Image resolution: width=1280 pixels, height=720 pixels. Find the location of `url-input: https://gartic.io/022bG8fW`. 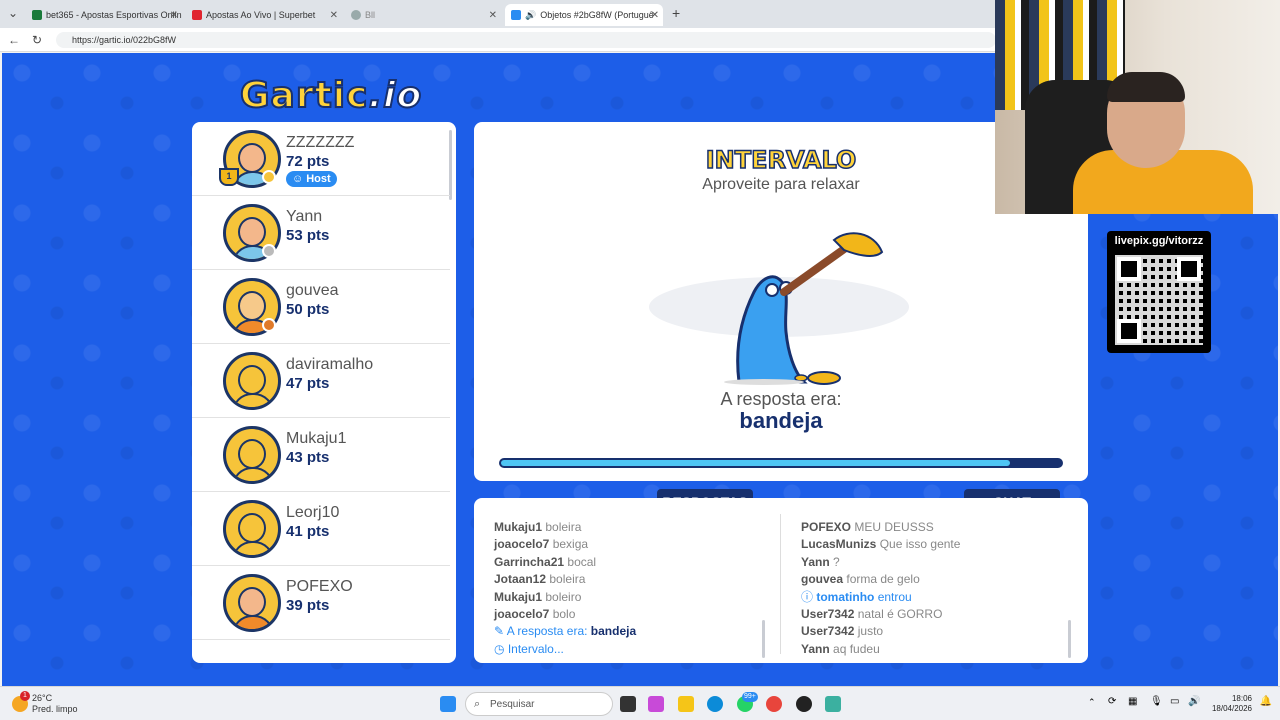

url-input: https://gartic.io/022bG8fW is located at coordinates (526, 40).